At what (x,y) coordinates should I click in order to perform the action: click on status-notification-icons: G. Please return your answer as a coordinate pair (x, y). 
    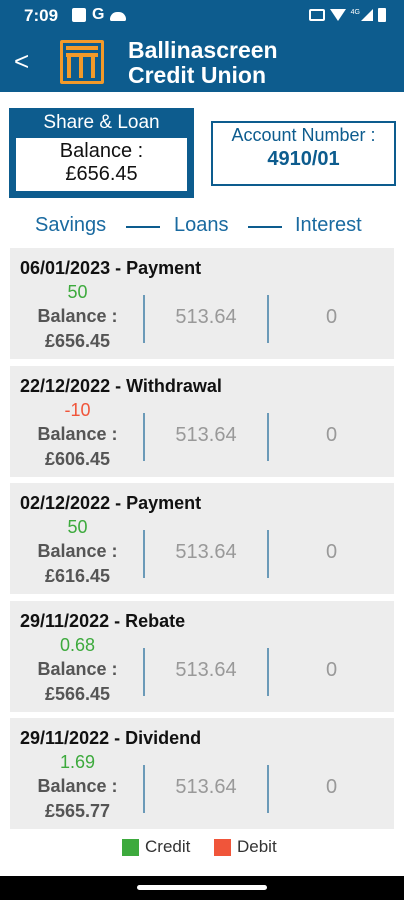
    Looking at the image, I should click on (99, 14).